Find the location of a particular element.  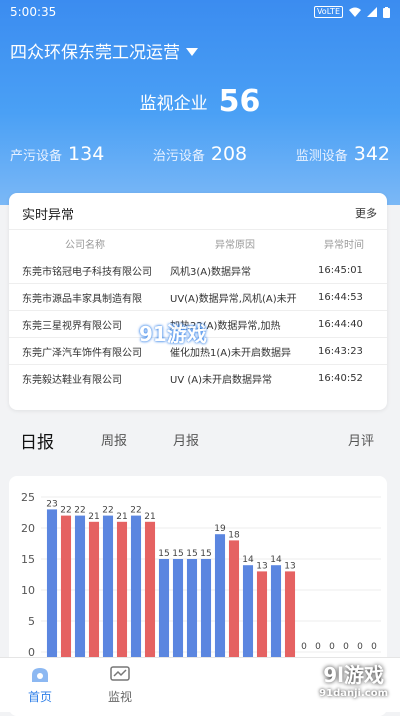

tab-monthly: 月报 is located at coordinates (186, 439).